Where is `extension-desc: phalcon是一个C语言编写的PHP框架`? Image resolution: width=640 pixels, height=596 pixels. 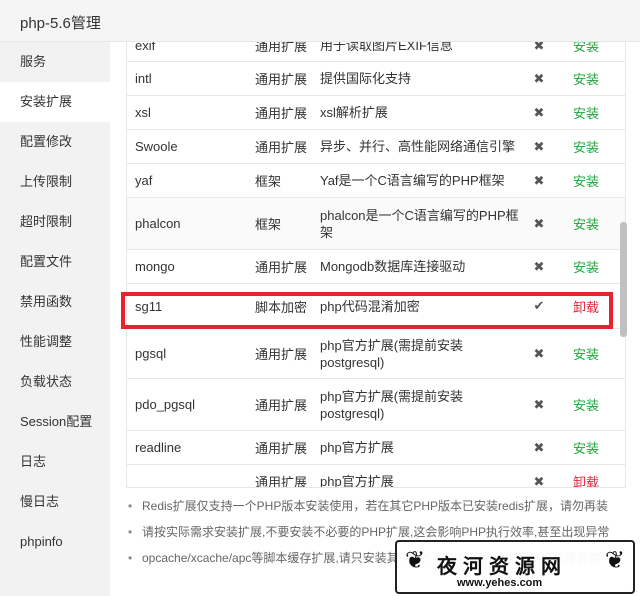 extension-desc: phalcon是一个C语言编写的PHP框架 is located at coordinates (419, 223).